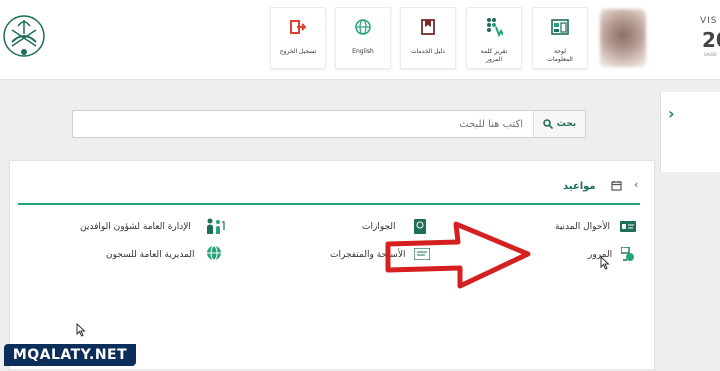  I want to click on calendar-icon, so click(616, 186).